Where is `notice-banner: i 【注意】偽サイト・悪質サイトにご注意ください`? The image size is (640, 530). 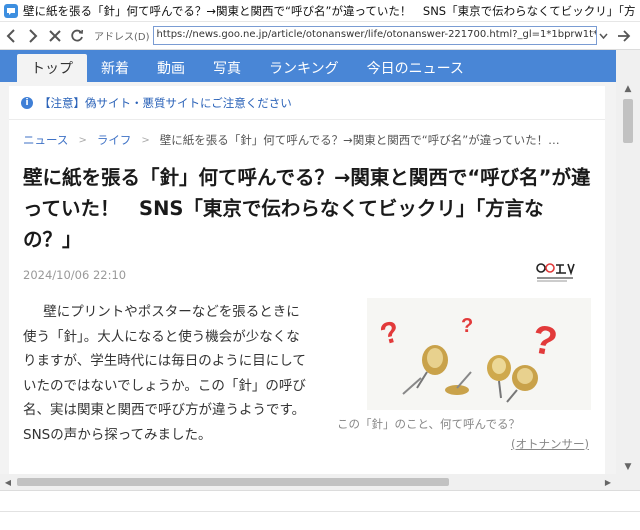 notice-banner: i 【注意】偽サイト・悪質サイトにご注意ください is located at coordinates (307, 103).